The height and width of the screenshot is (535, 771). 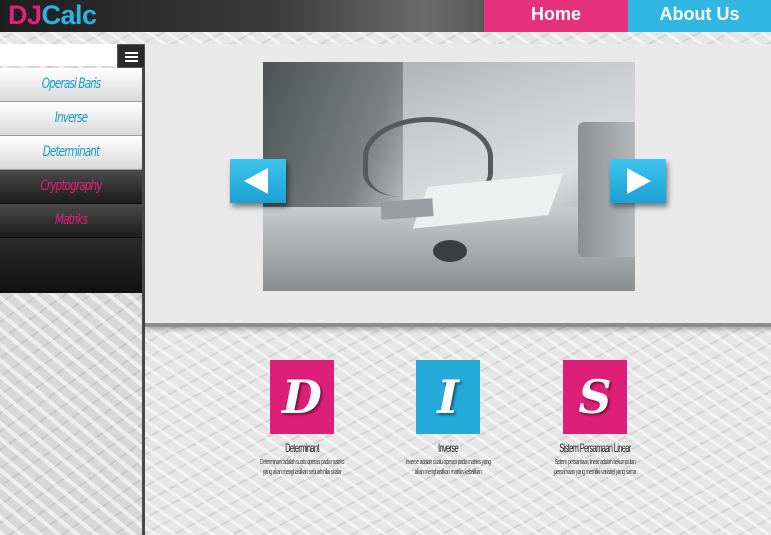 What do you see at coordinates (385, 16) in the screenshot?
I see `top-navigation-bar: DJCalc Home About Us` at bounding box center [385, 16].